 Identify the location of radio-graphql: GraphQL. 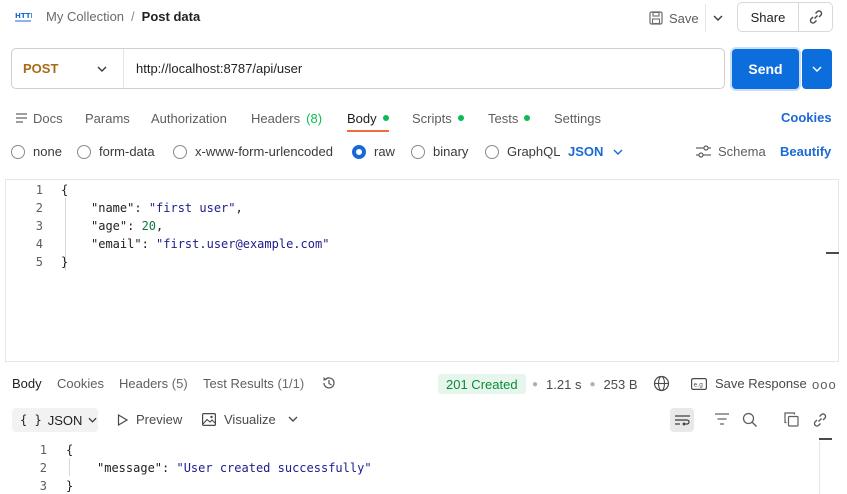
(522, 151).